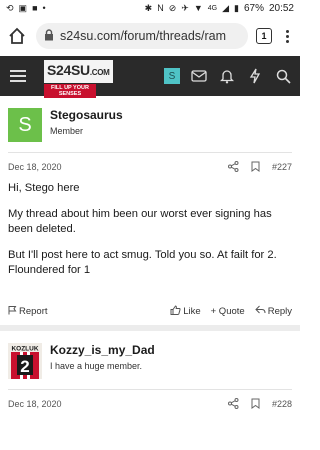 The height and width of the screenshot is (450, 320). Describe the element at coordinates (150, 124) in the screenshot. I see `post-header: S Stegosaurus Member` at that location.